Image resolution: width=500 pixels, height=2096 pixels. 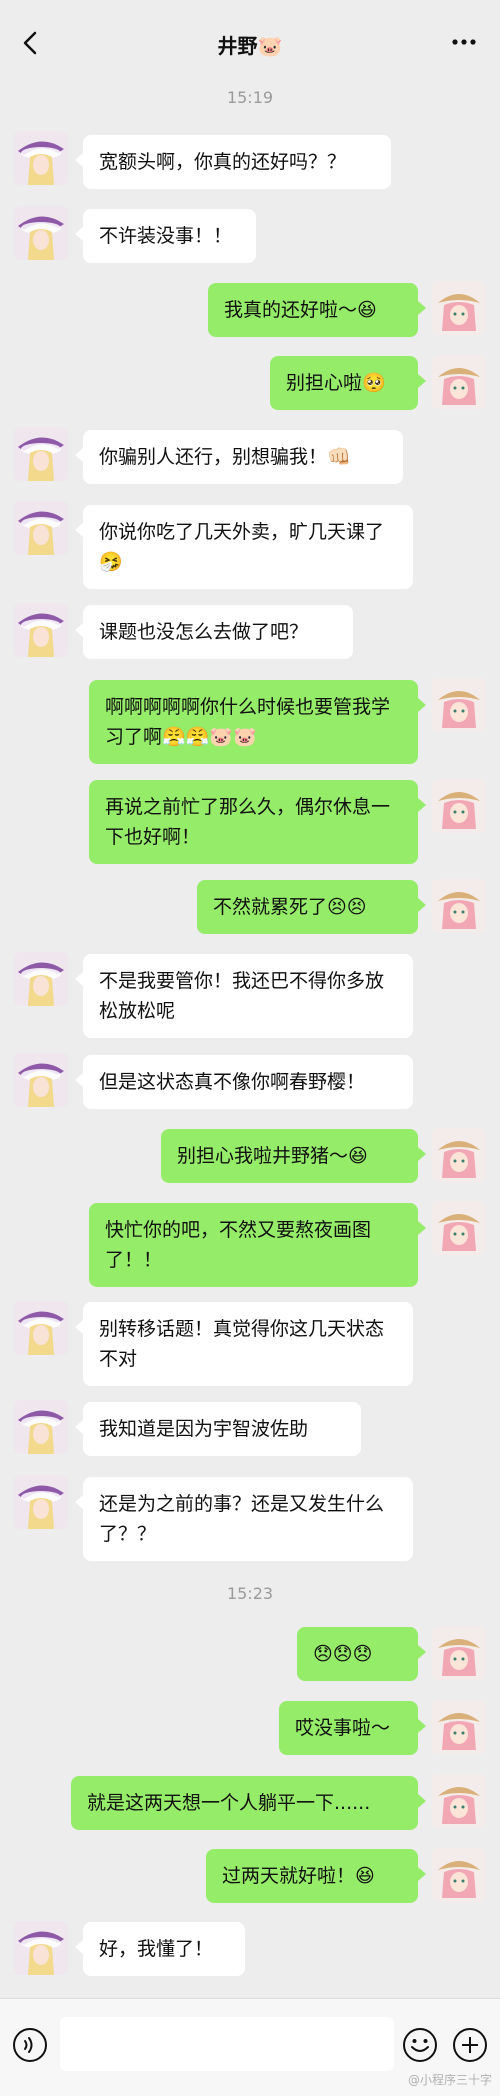 What do you see at coordinates (244, 547) in the screenshot?
I see `message-bubble: 你说你吃了几天外卖，旷几天课了🤧` at bounding box center [244, 547].